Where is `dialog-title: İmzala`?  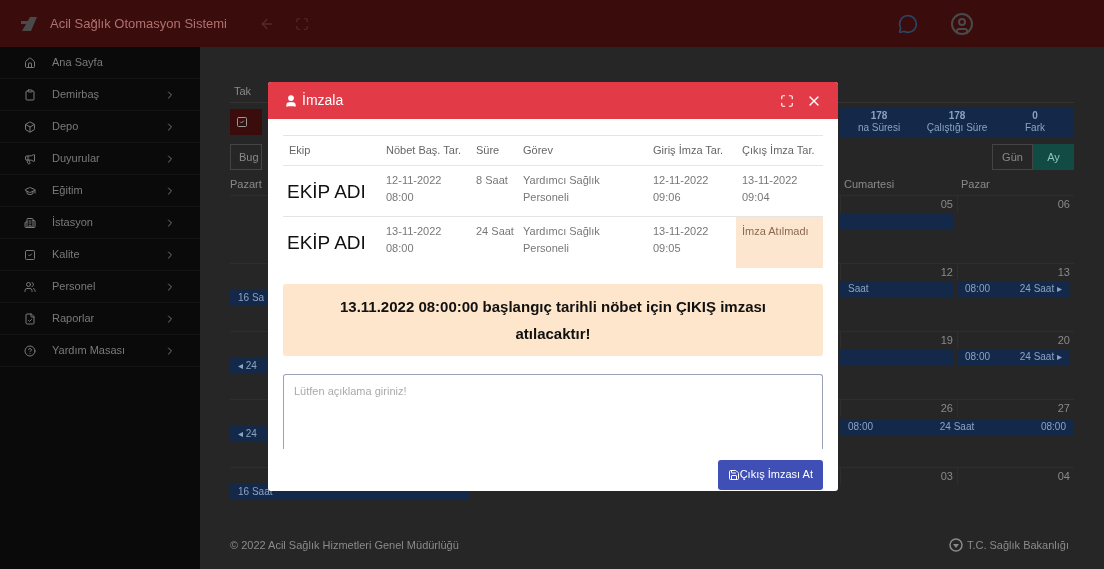
dialog-title: İmzala is located at coordinates (323, 100).